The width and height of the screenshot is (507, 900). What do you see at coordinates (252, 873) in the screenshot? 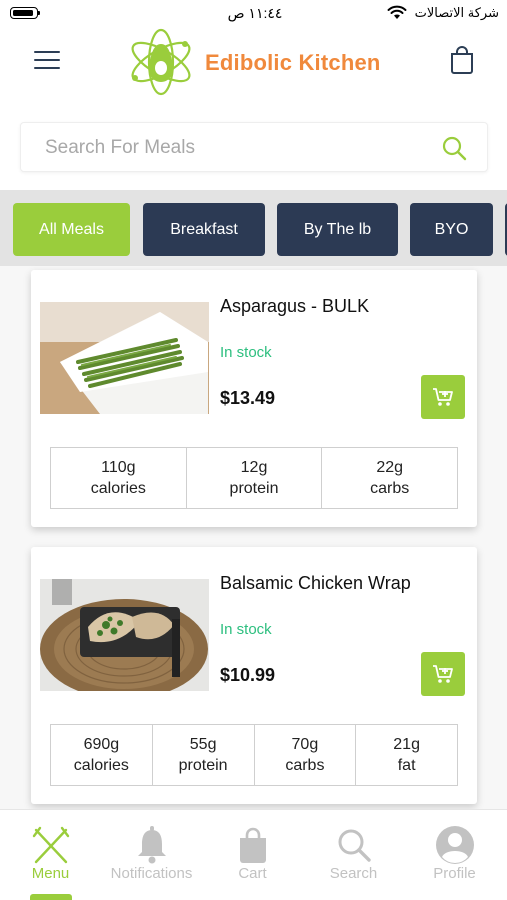
I see `tab-label: Cart` at bounding box center [252, 873].